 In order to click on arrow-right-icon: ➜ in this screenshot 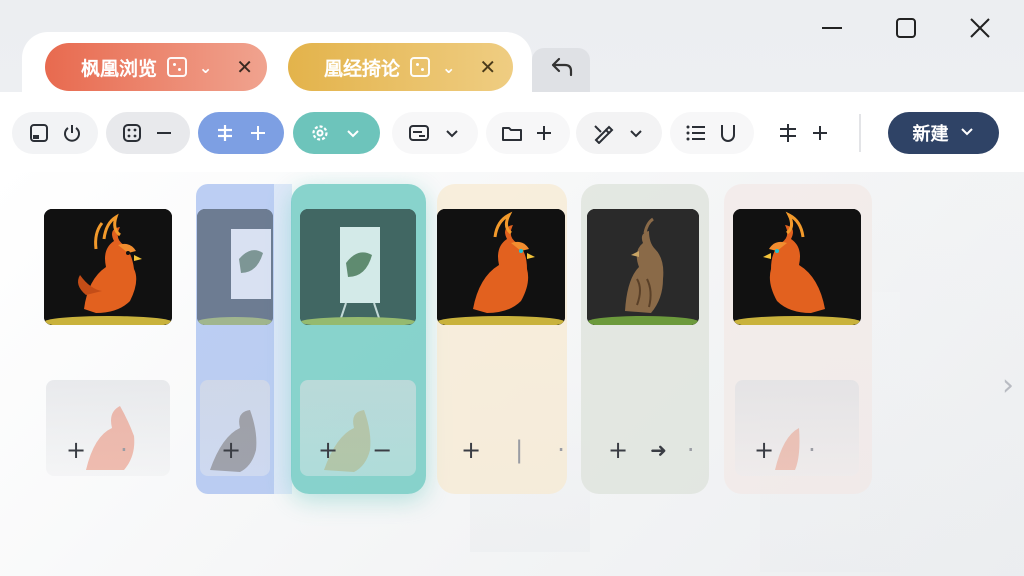, I will do `click(658, 450)`.